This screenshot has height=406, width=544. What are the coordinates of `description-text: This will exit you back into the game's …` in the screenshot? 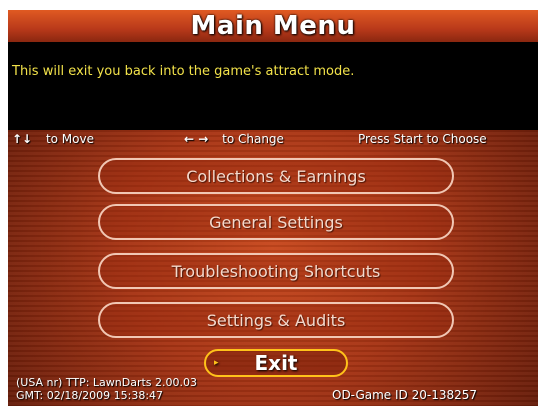 It's located at (183, 71).